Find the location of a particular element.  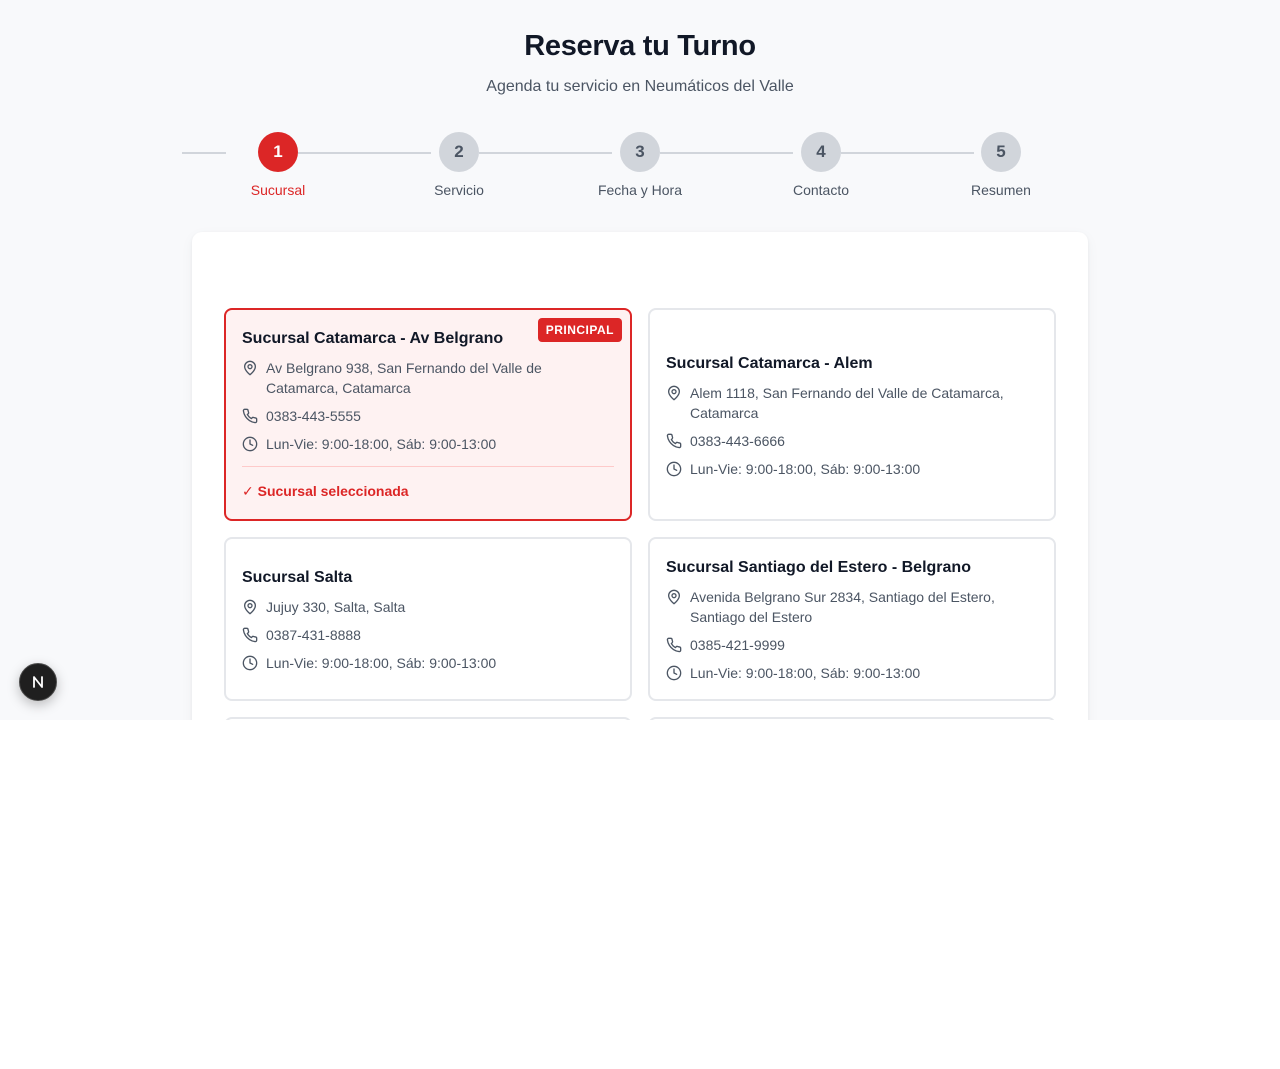

branch-phone-text: 0383-443-5555 is located at coordinates (313, 416).